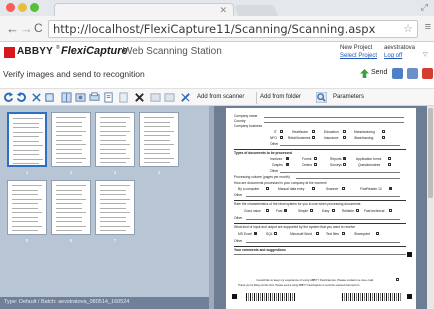 The image size is (434, 309). What do you see at coordinates (281, 137) in the screenshot?
I see `nfo-checkbox` at bounding box center [281, 137].